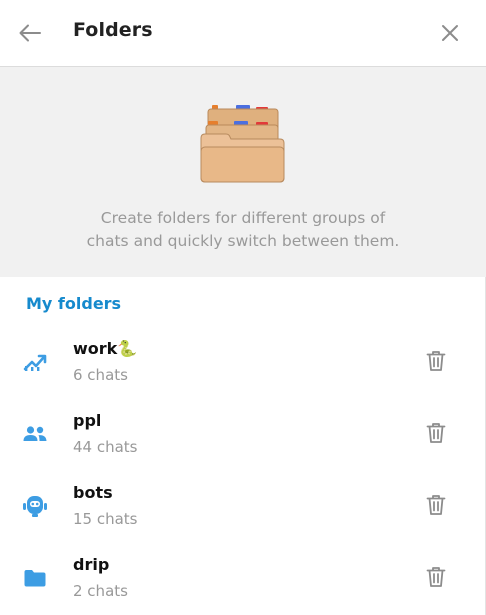 This screenshot has height=615, width=486. What do you see at coordinates (35, 362) in the screenshot?
I see `trending-chart-icon` at bounding box center [35, 362].